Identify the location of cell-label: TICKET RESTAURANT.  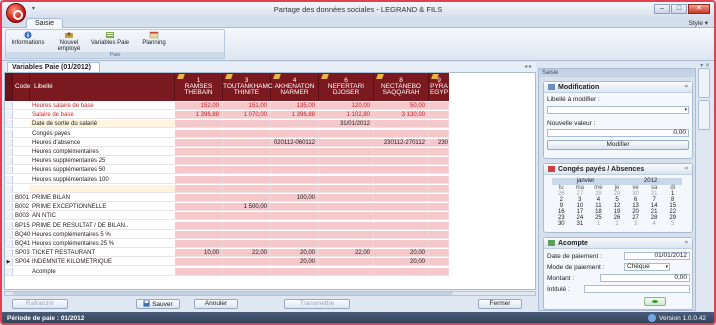
(102, 253).